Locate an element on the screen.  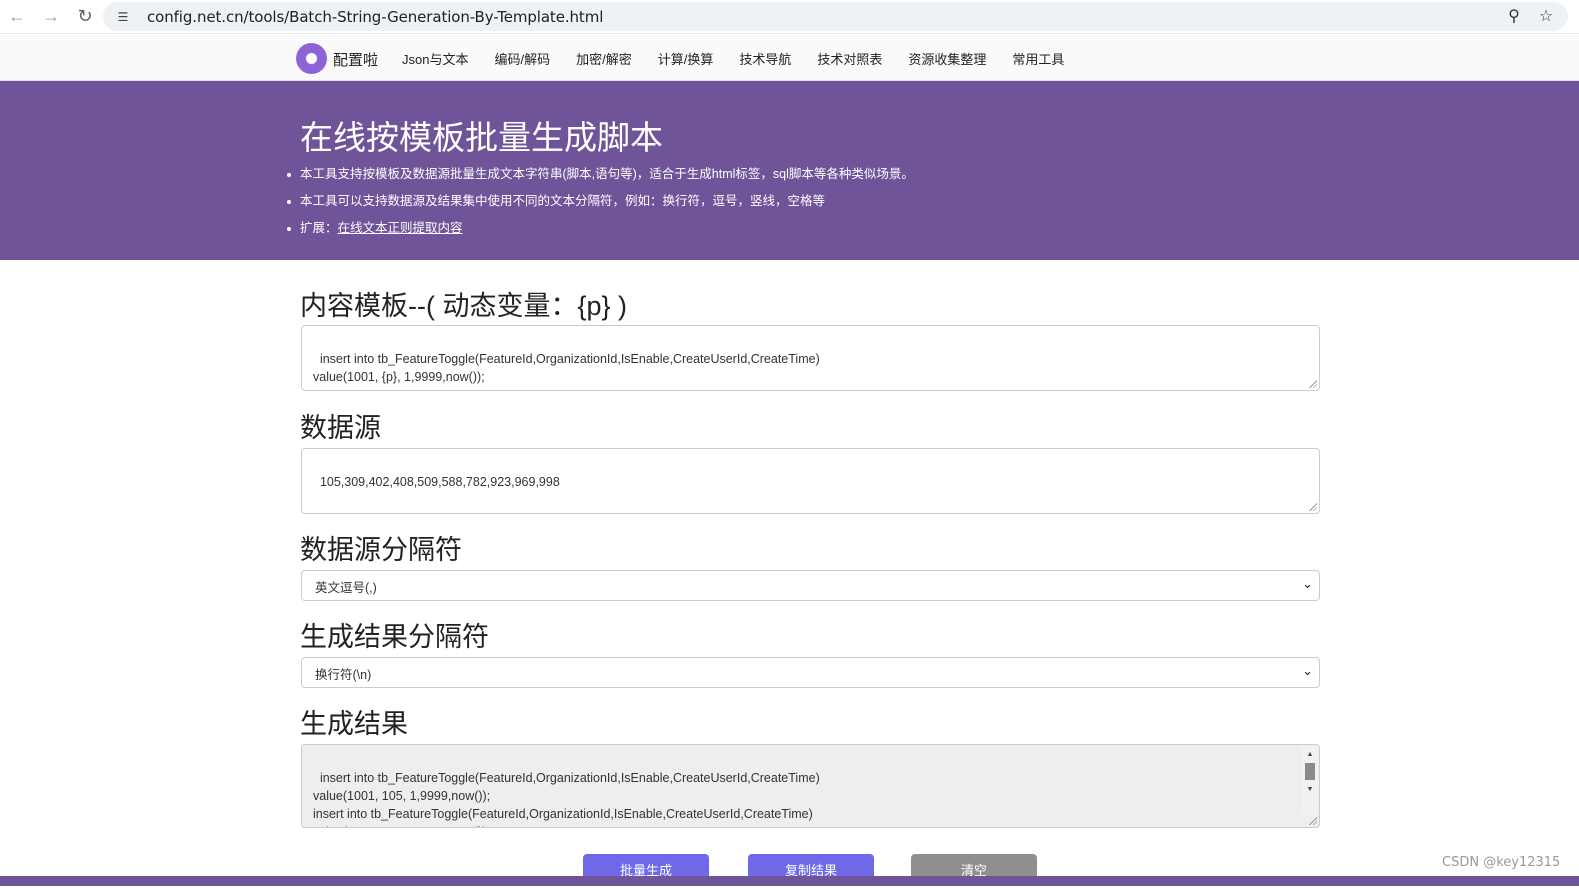
source-separator-select: 英文逗号(,) ⌄ is located at coordinates (810, 585).